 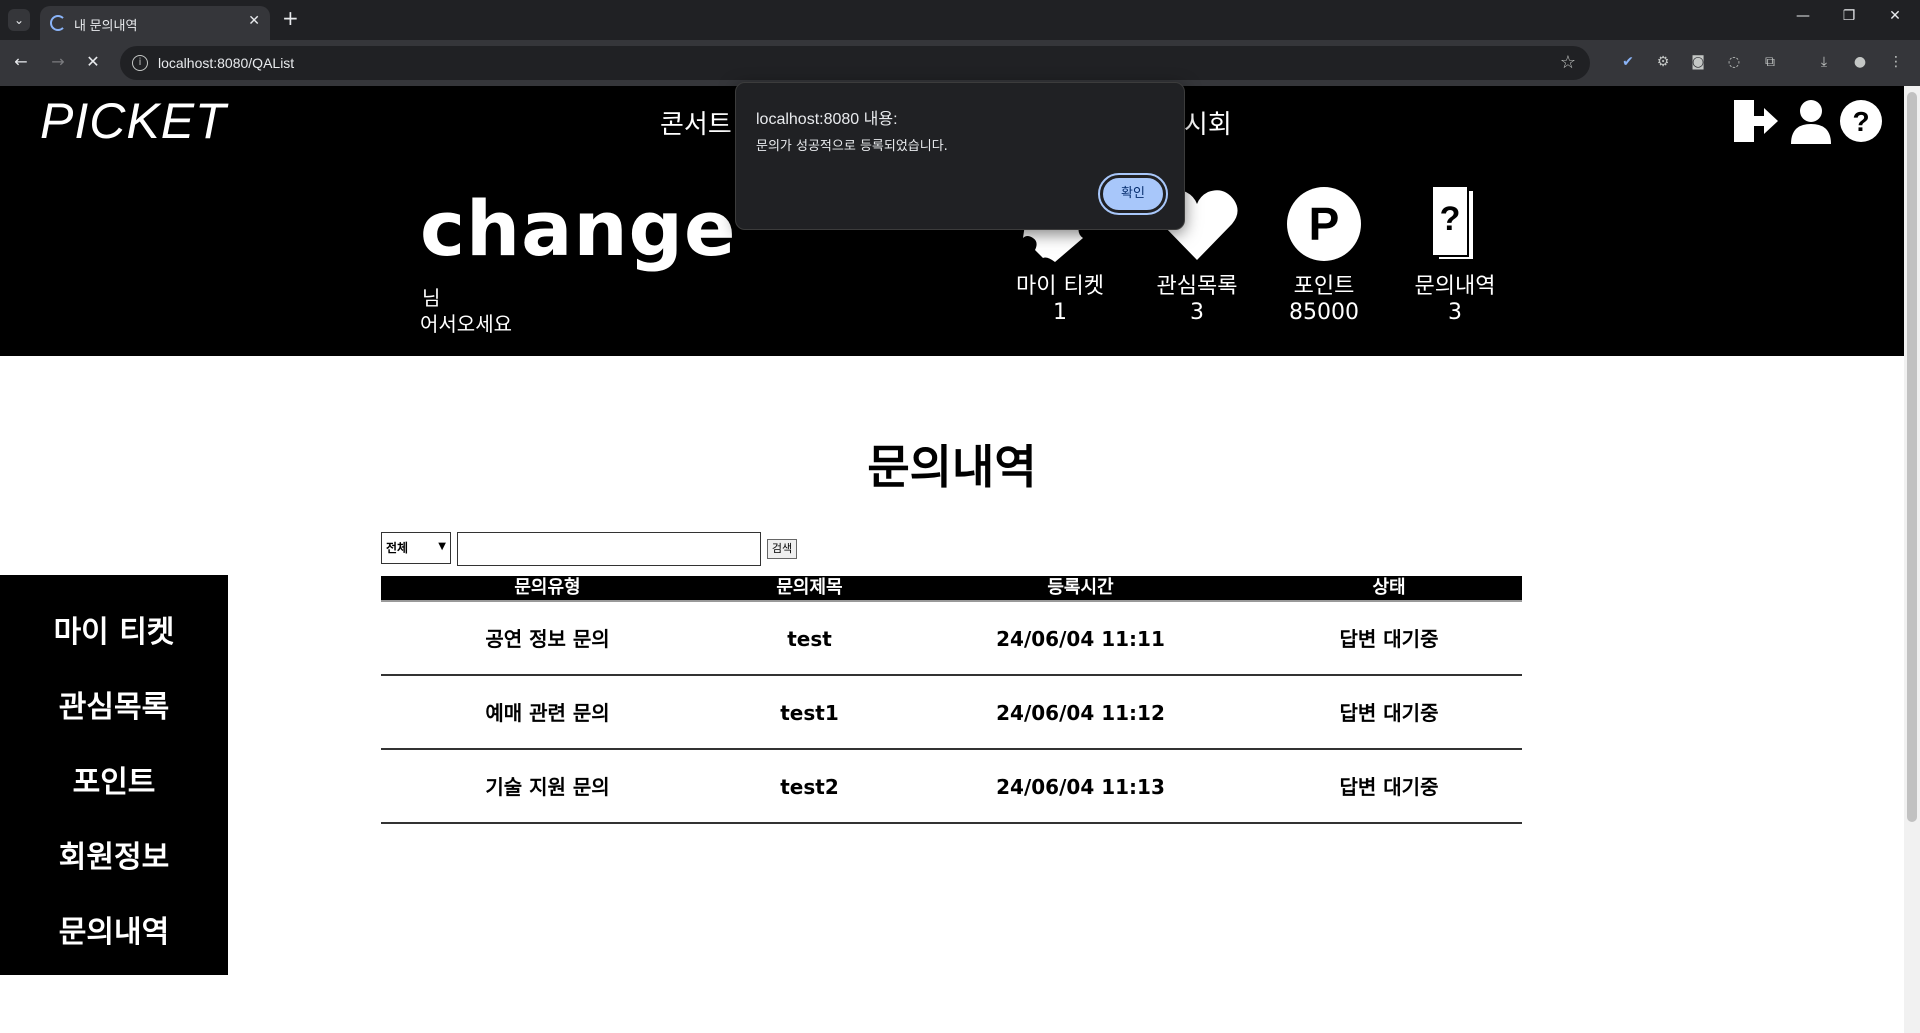 What do you see at coordinates (1824, 62) in the screenshot?
I see `downloads-icon: ⤓` at bounding box center [1824, 62].